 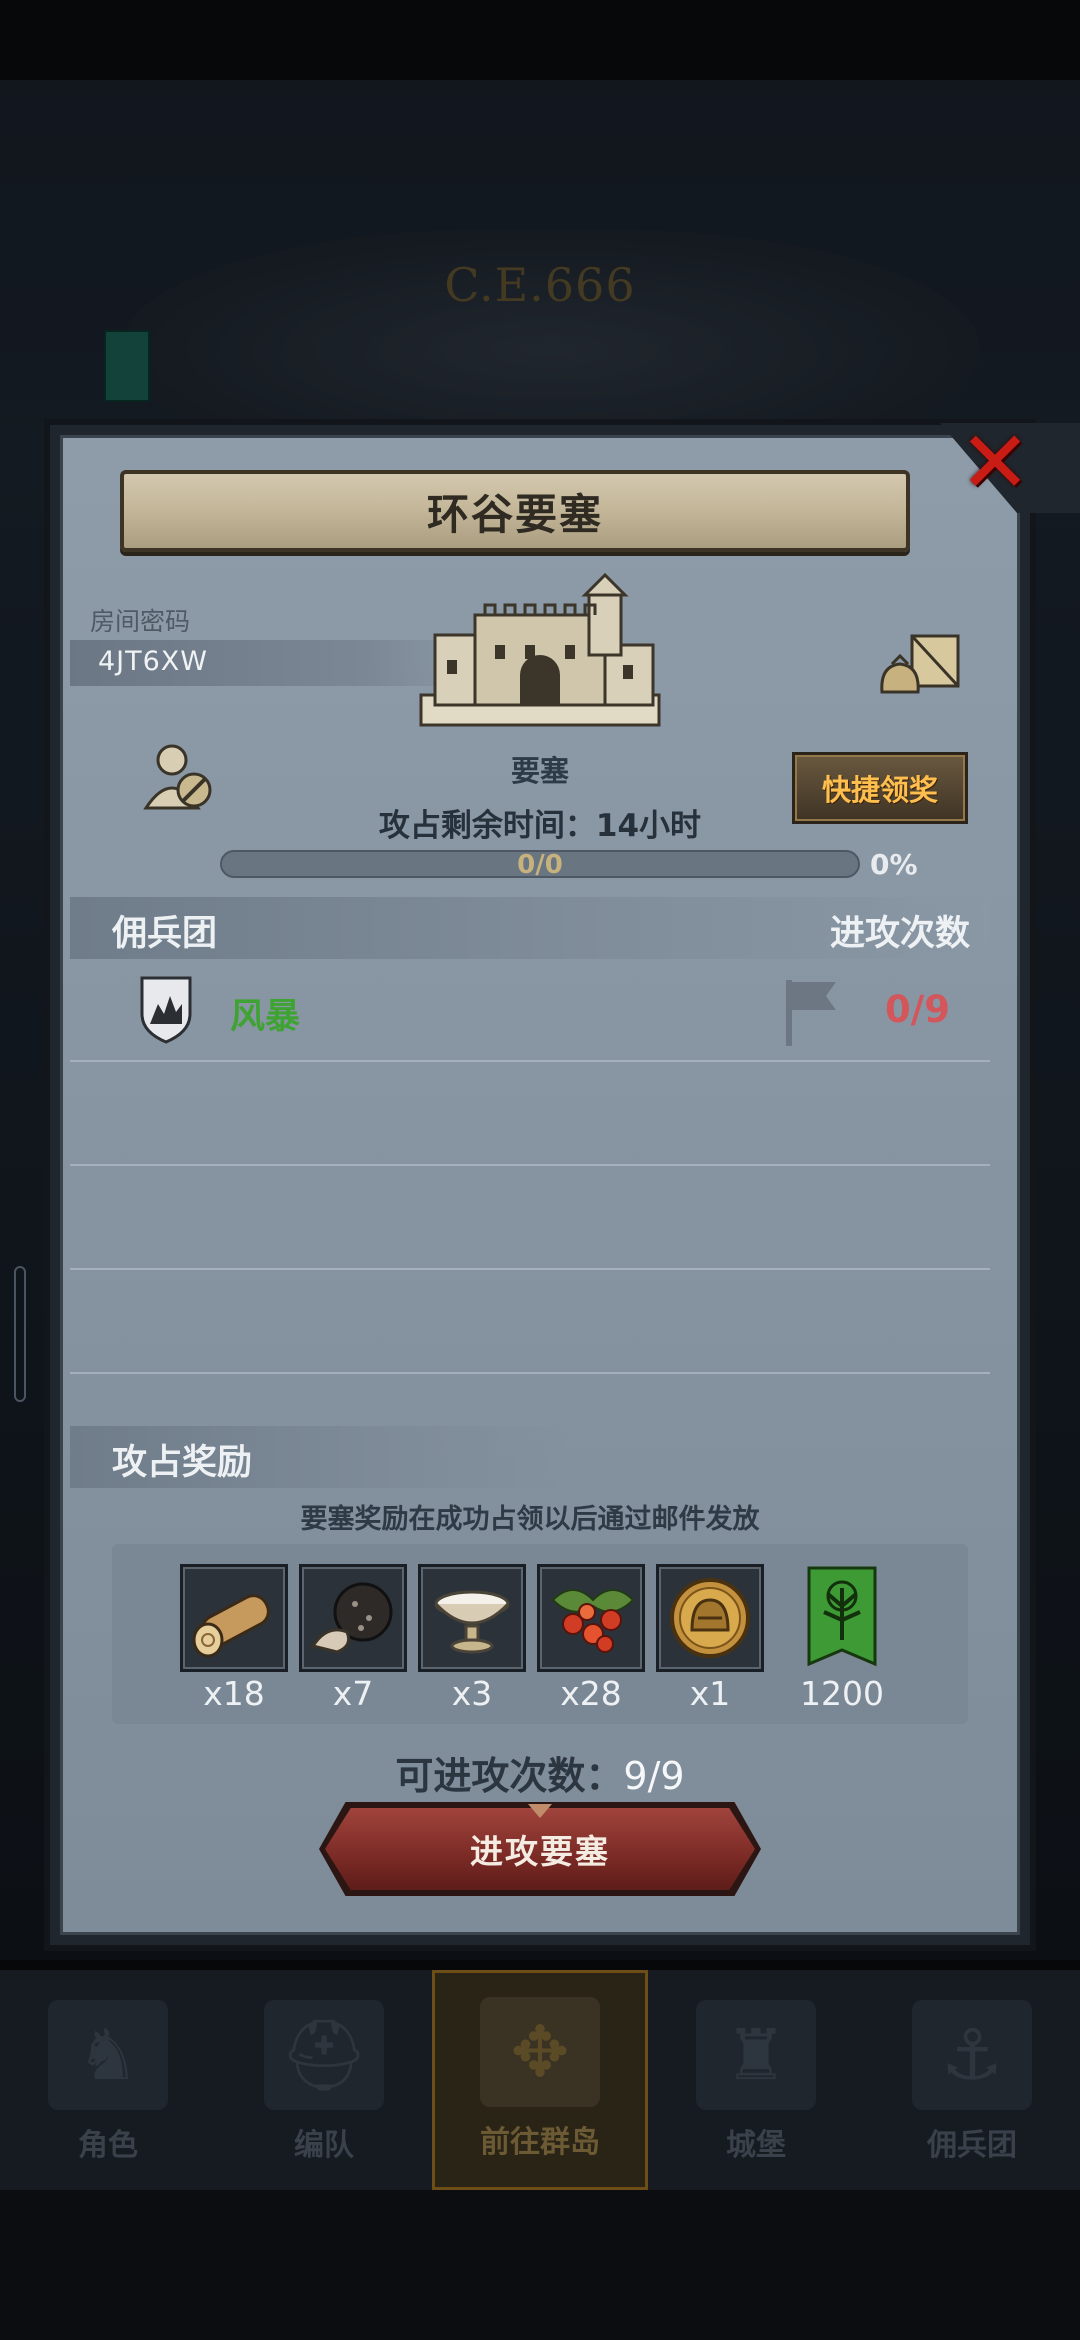 What do you see at coordinates (756, 2145) in the screenshot?
I see `nav-label: 城堡` at bounding box center [756, 2145].